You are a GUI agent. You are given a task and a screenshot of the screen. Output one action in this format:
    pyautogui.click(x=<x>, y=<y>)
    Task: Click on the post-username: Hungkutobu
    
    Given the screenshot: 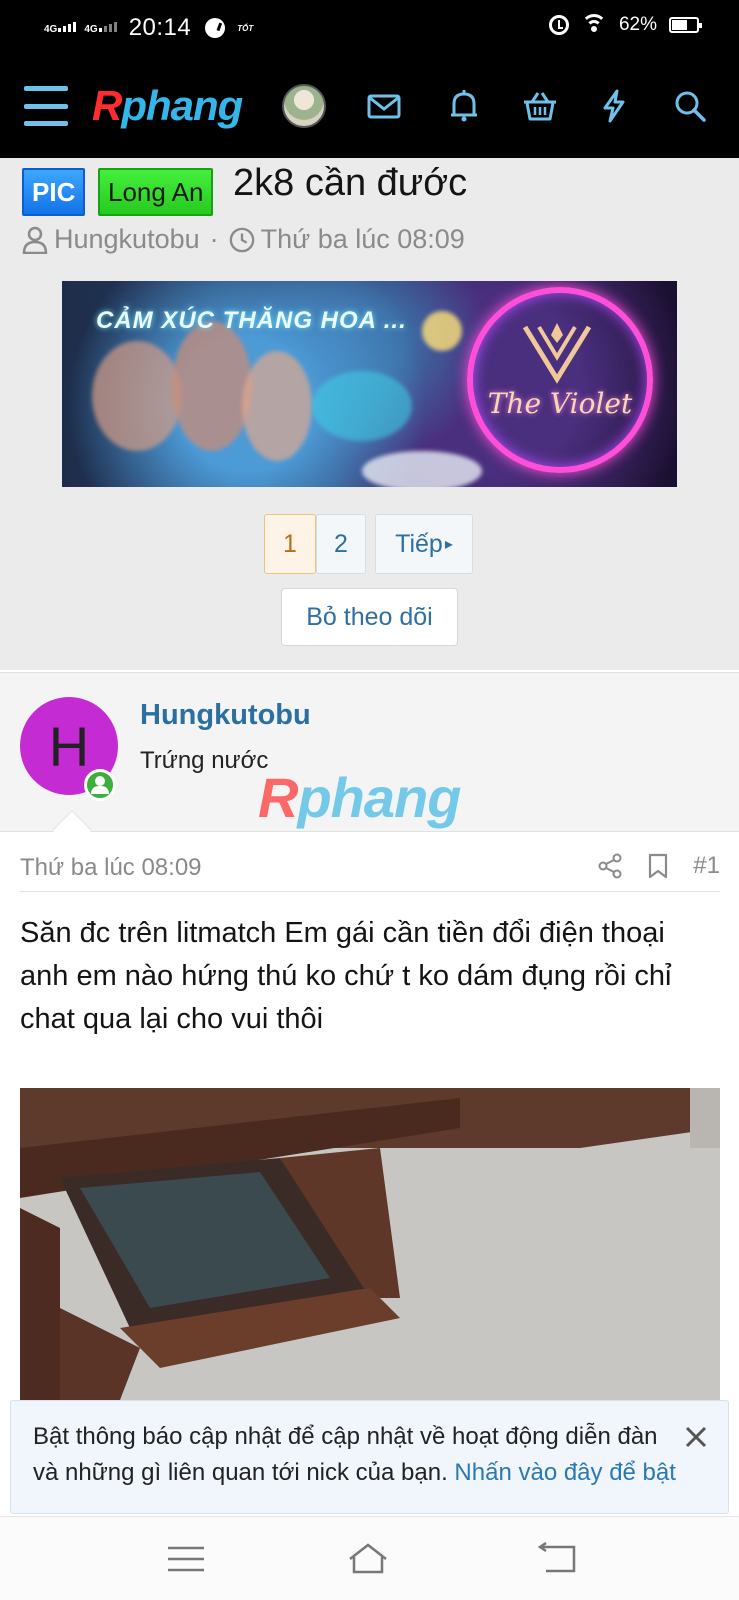 What is the action you would take?
    pyautogui.click(x=225, y=715)
    